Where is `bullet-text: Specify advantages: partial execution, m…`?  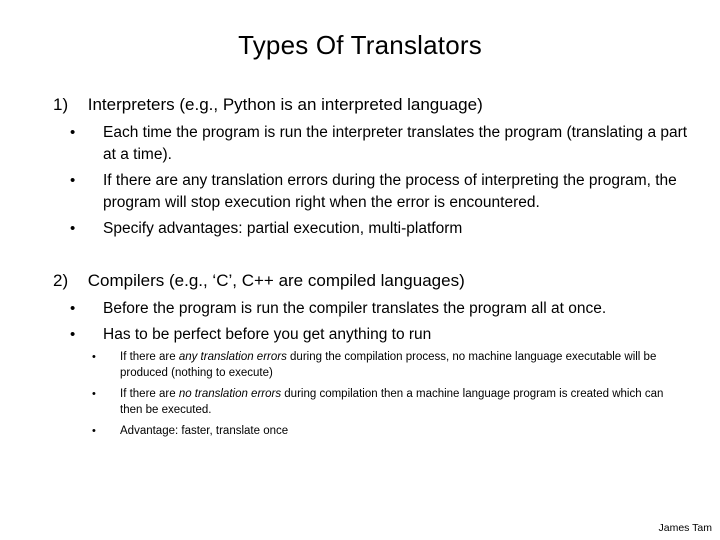 bullet-text: Specify advantages: partial execution, m… is located at coordinates (283, 228).